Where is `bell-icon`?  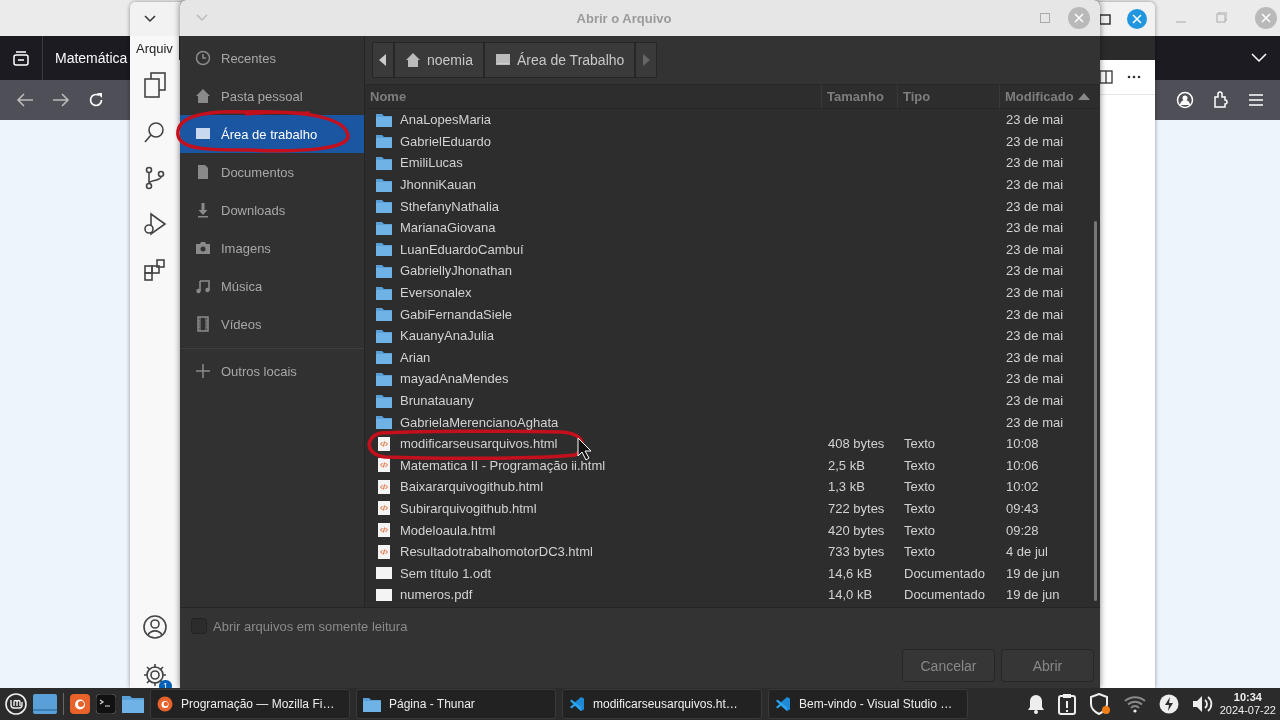
bell-icon is located at coordinates (1035, 704).